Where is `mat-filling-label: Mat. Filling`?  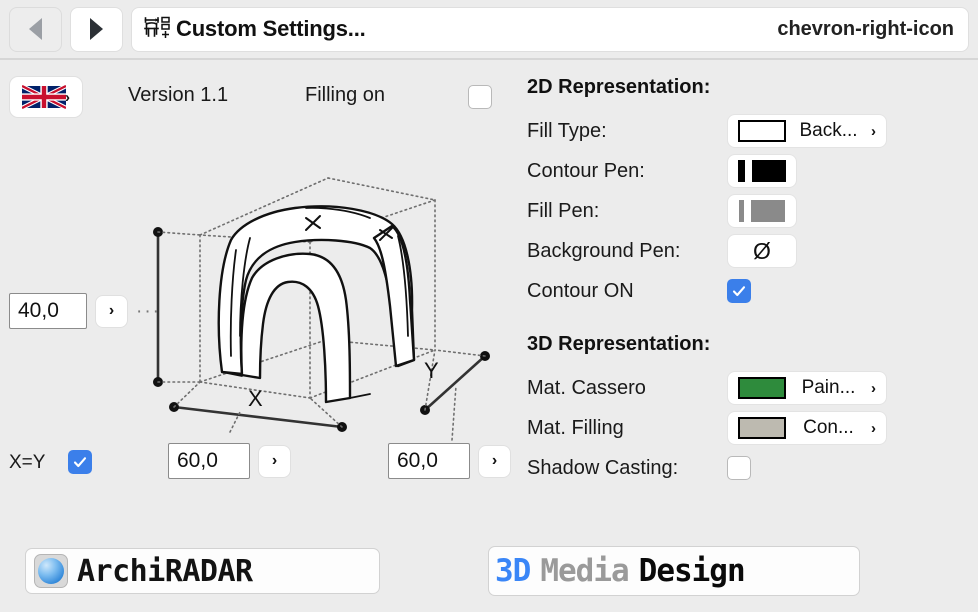
mat-filling-label: Mat. Filling is located at coordinates (575, 427).